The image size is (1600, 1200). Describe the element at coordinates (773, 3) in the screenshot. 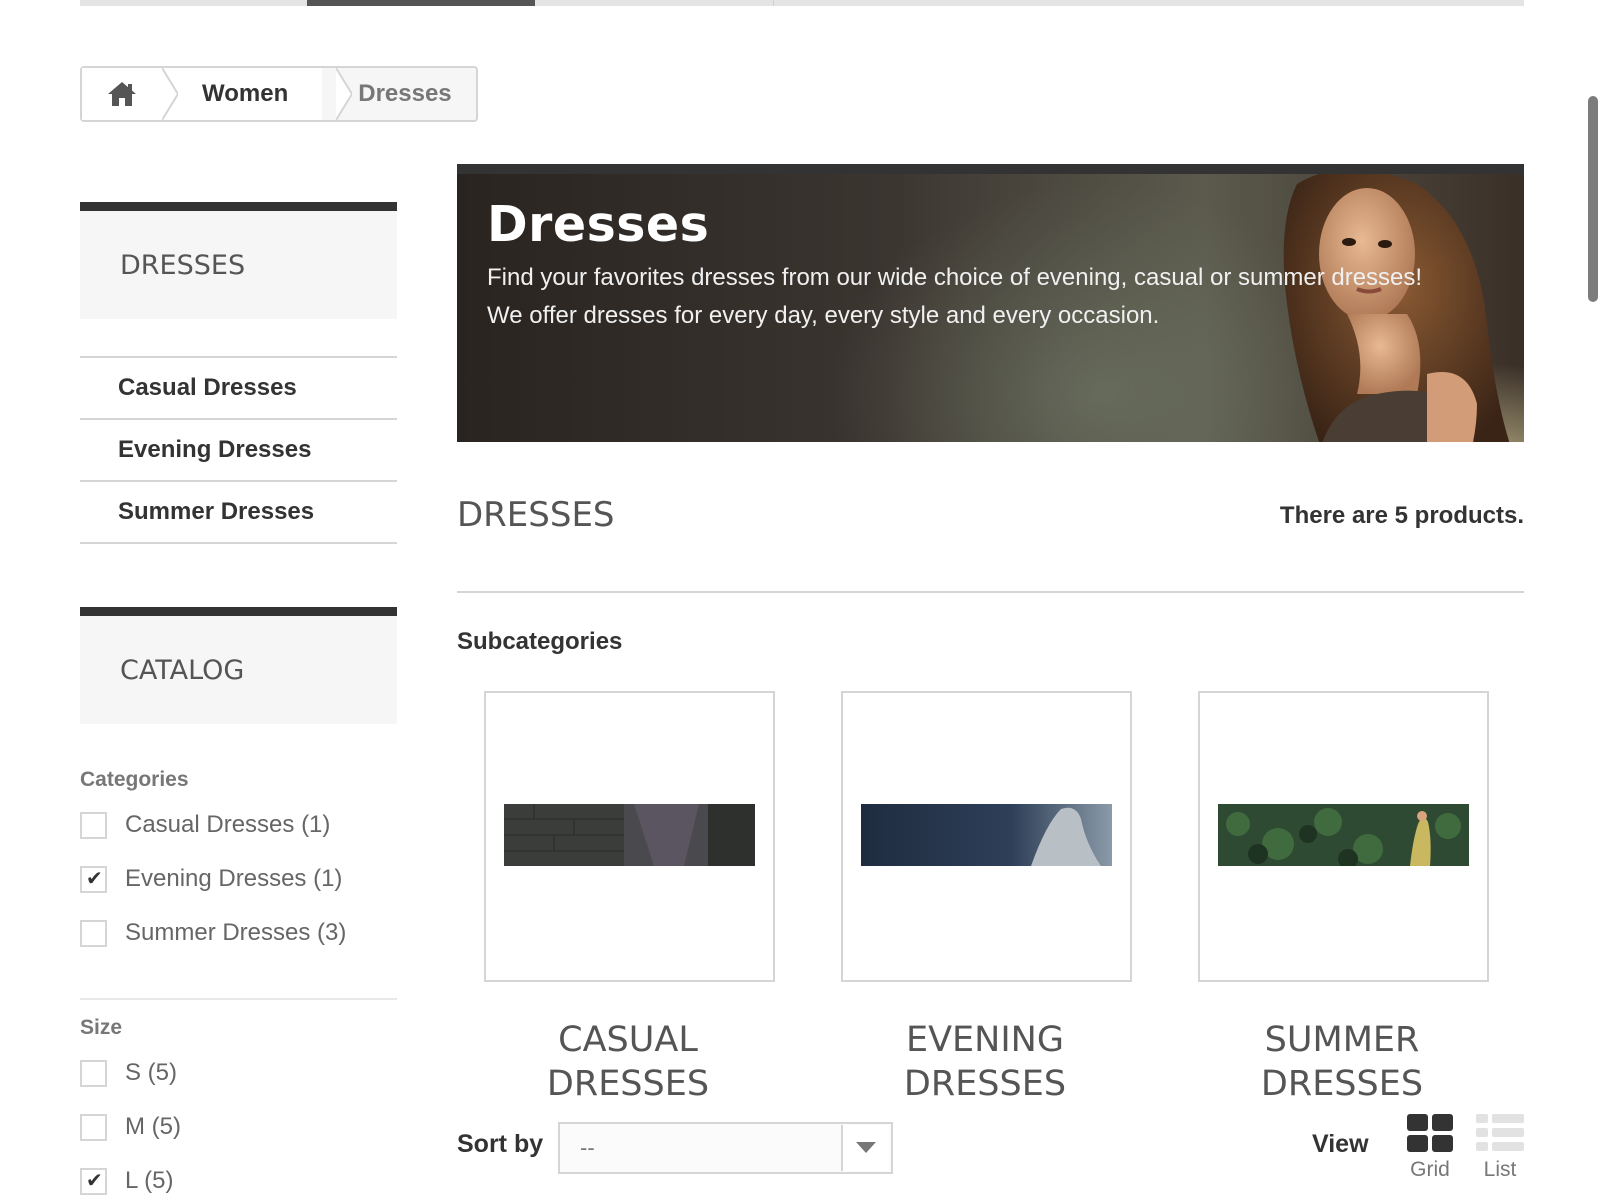

I see `top-nav-separator` at that location.